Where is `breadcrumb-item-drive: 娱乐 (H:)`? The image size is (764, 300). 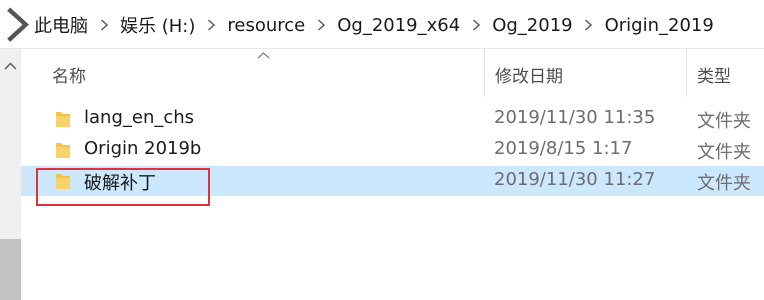
breadcrumb-item-drive: 娱乐 (H:) is located at coordinates (157, 25).